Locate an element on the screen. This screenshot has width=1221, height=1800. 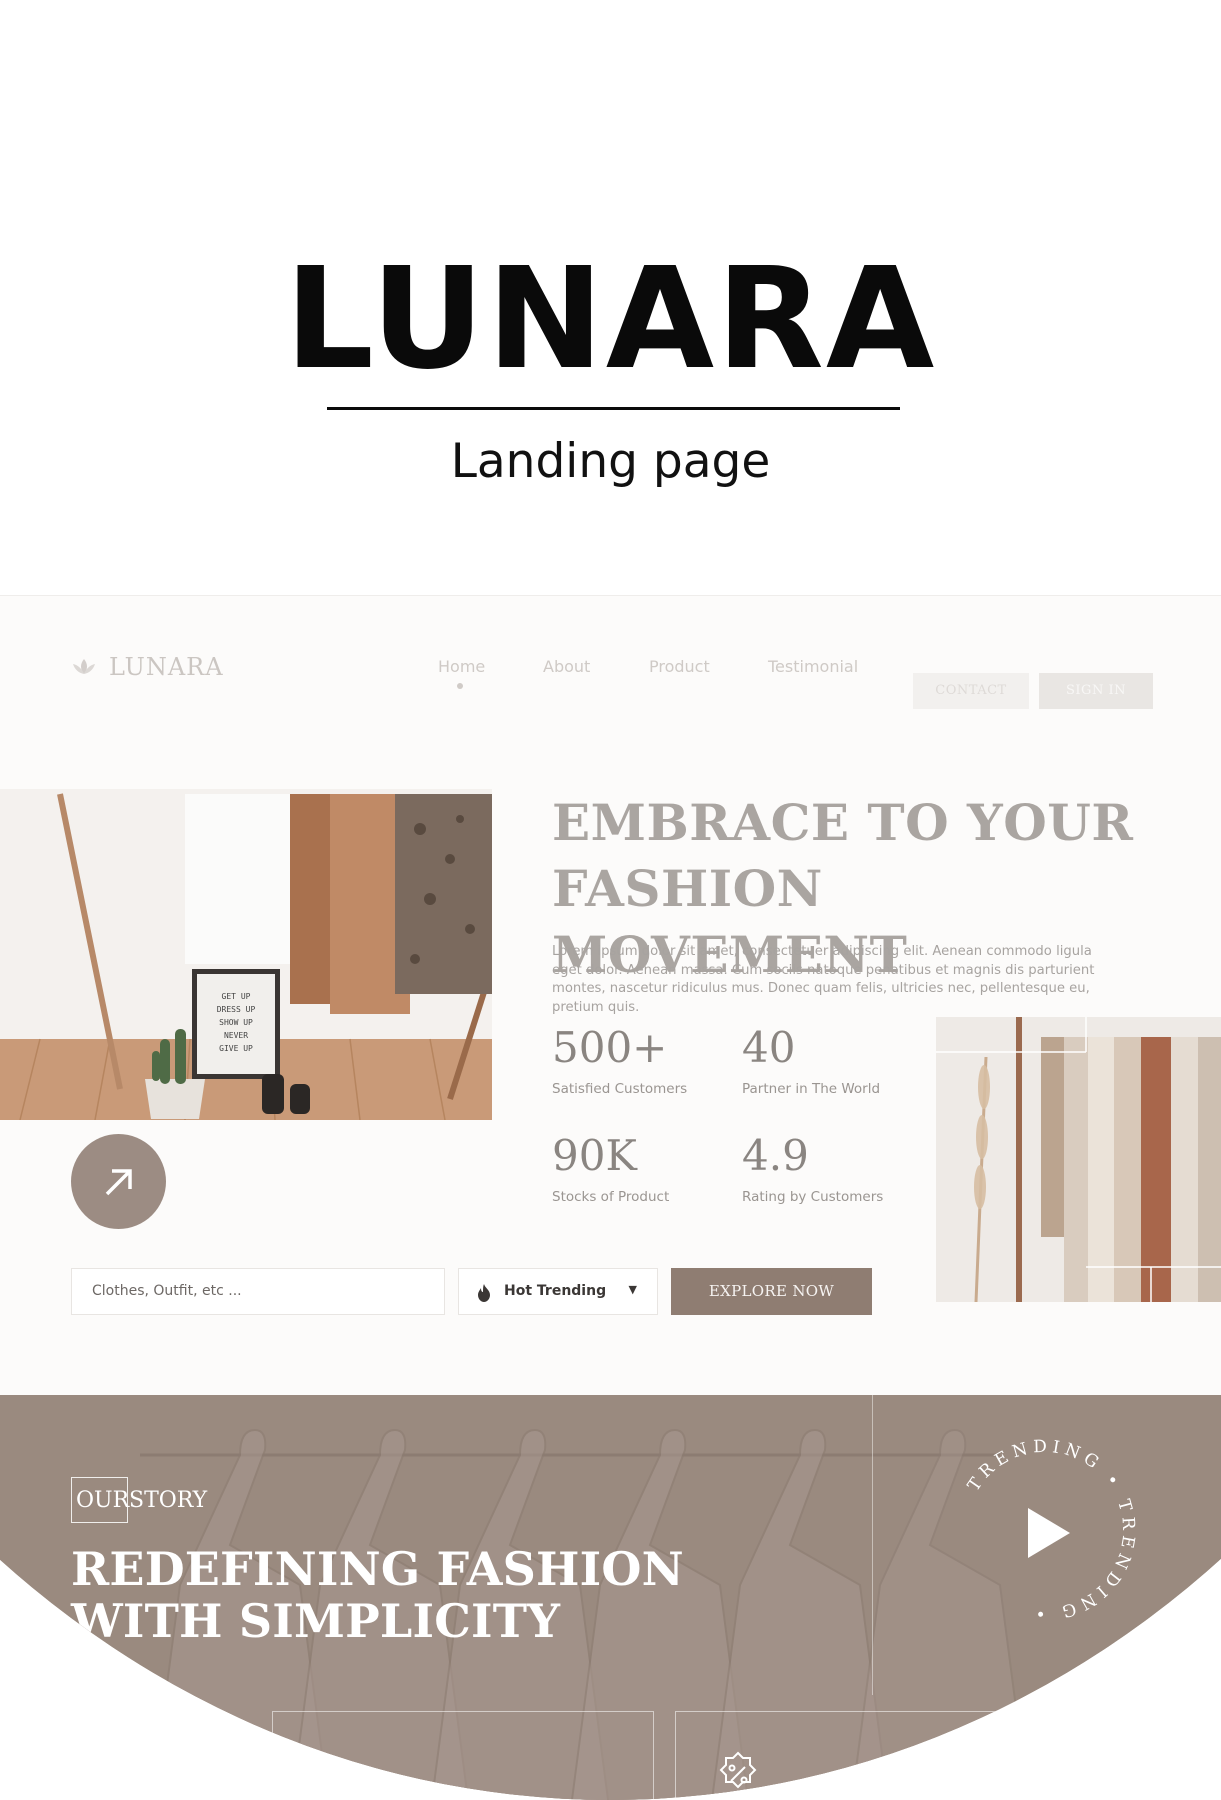
arrow-circle-button is located at coordinates (118, 1181).